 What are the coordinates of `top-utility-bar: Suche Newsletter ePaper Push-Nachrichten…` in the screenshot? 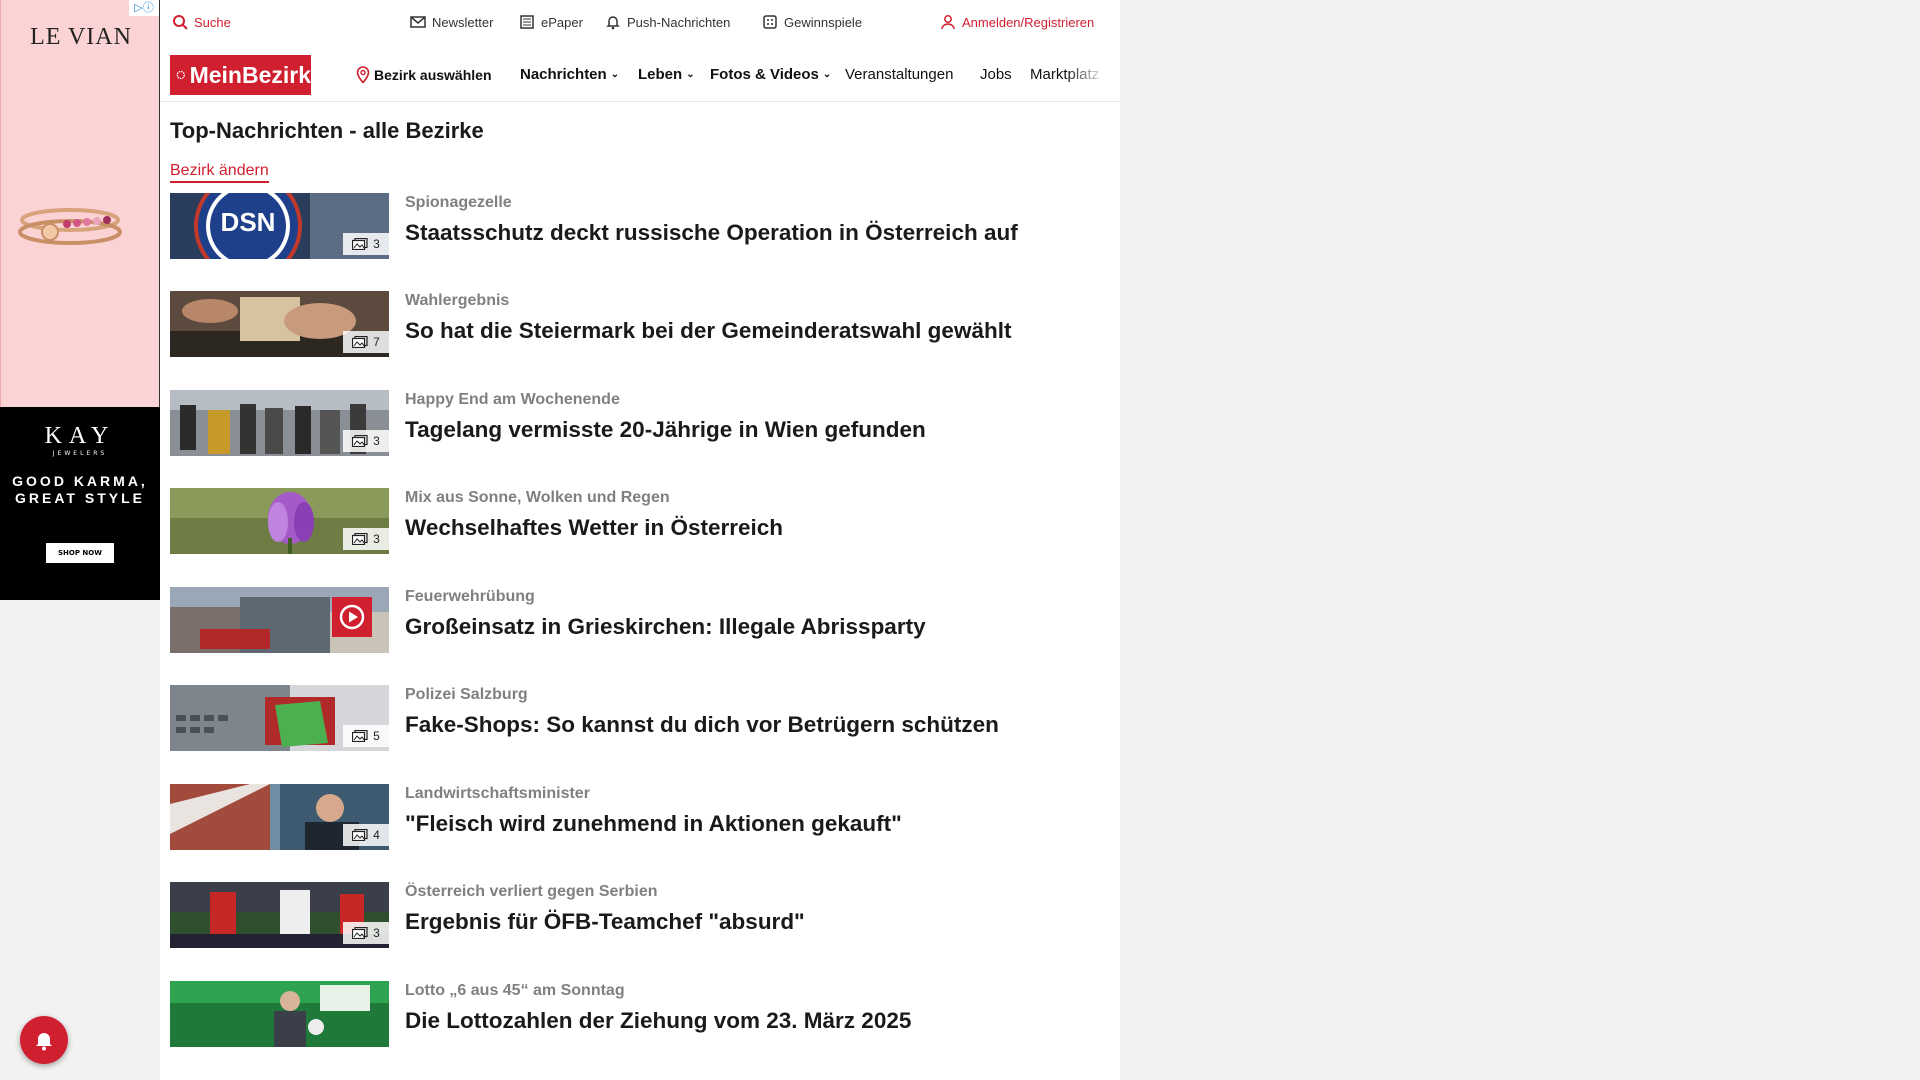 It's located at (640, 23).